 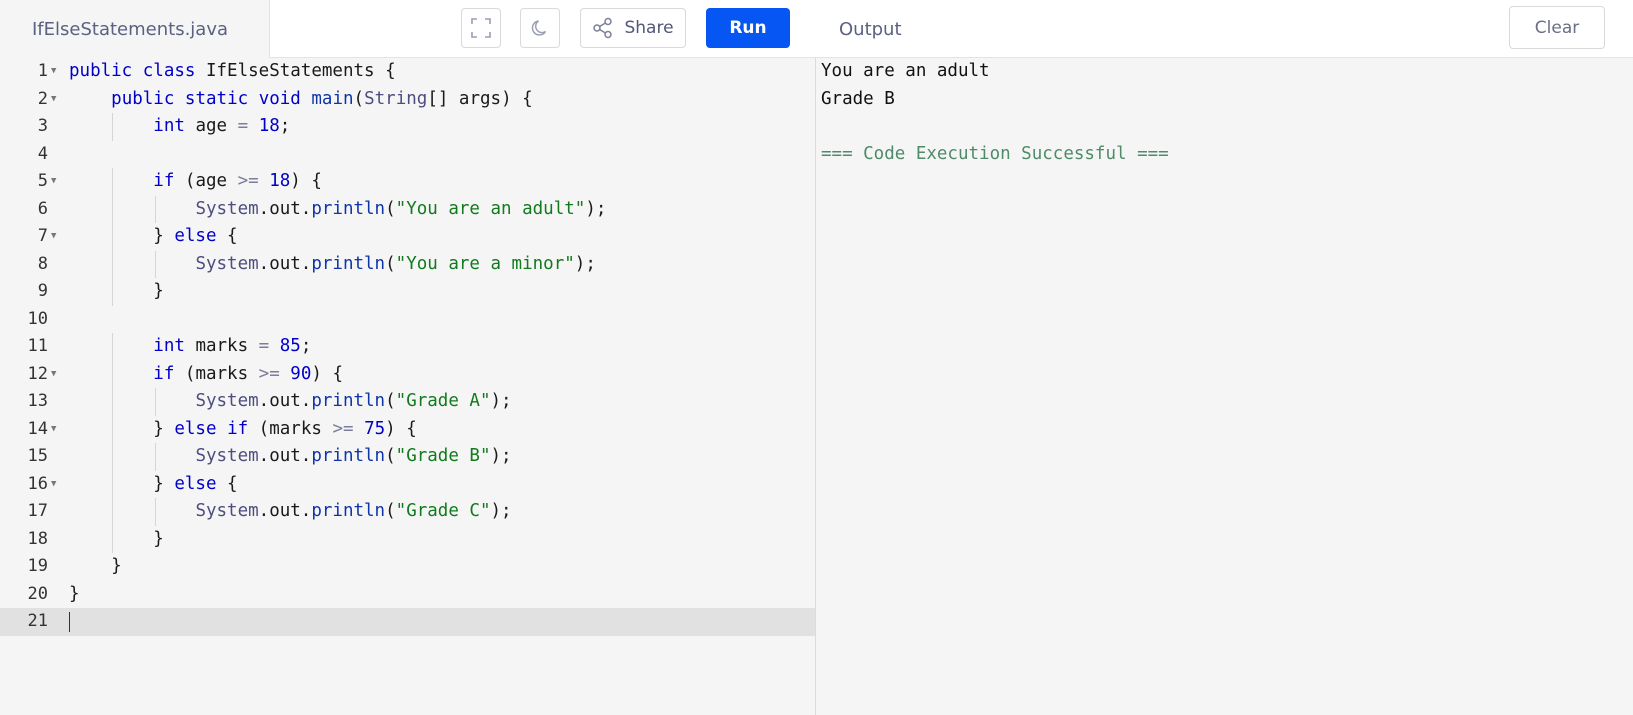 I want to click on moon-icon, so click(x=539, y=28).